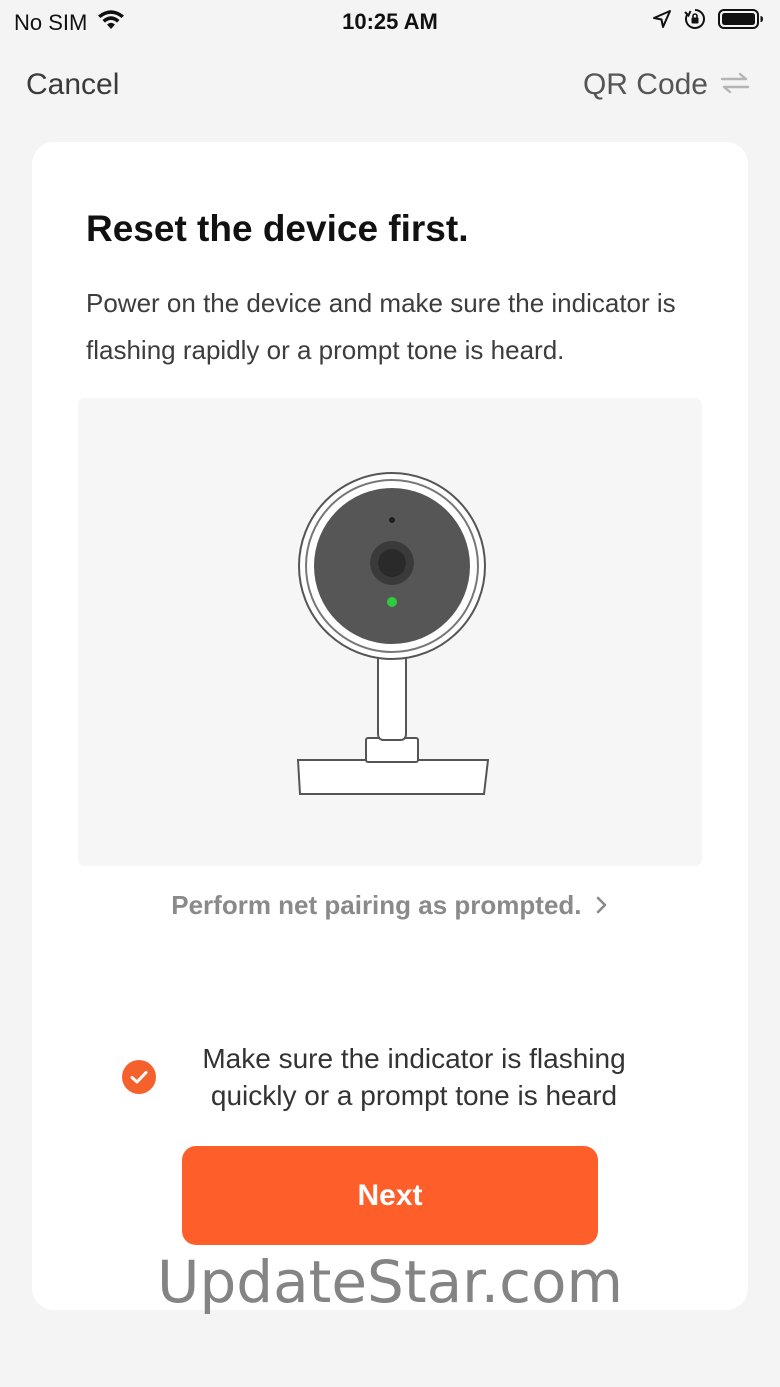  Describe the element at coordinates (277, 228) in the screenshot. I see `page-title: Reset the device first.` at that location.